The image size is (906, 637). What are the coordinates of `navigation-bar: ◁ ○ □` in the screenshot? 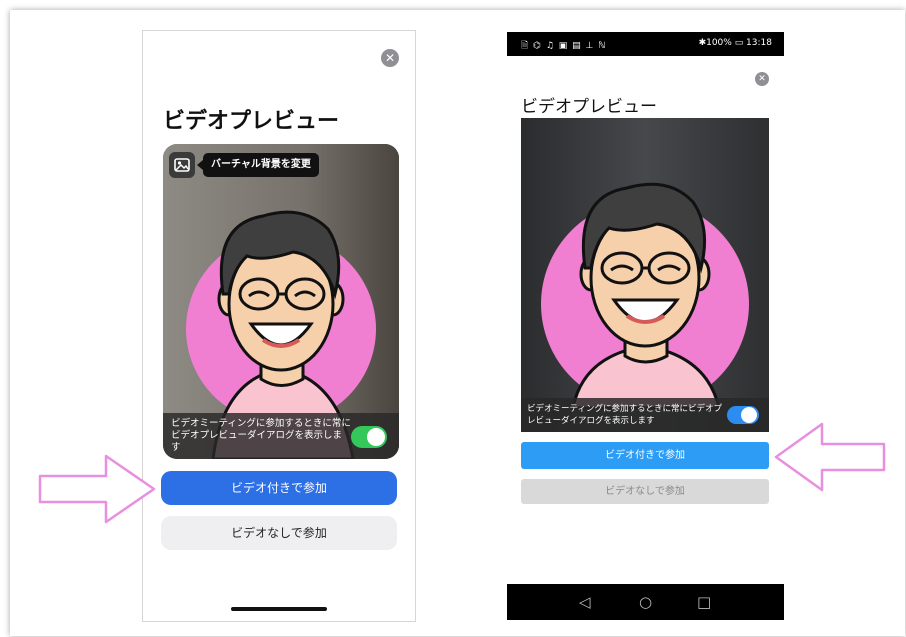 It's located at (645, 602).